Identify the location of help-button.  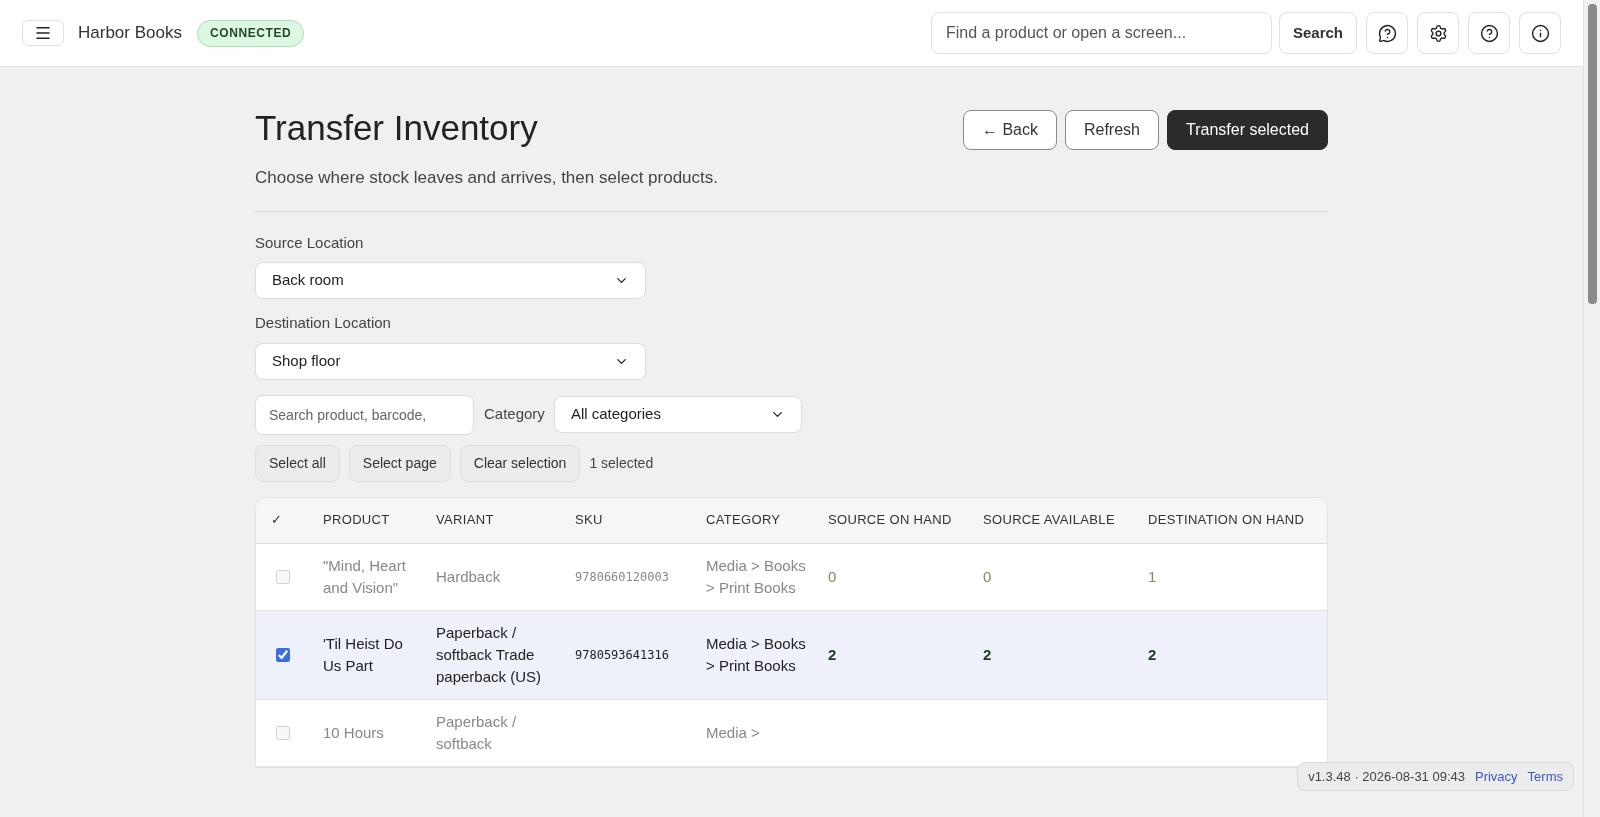
(1489, 33).